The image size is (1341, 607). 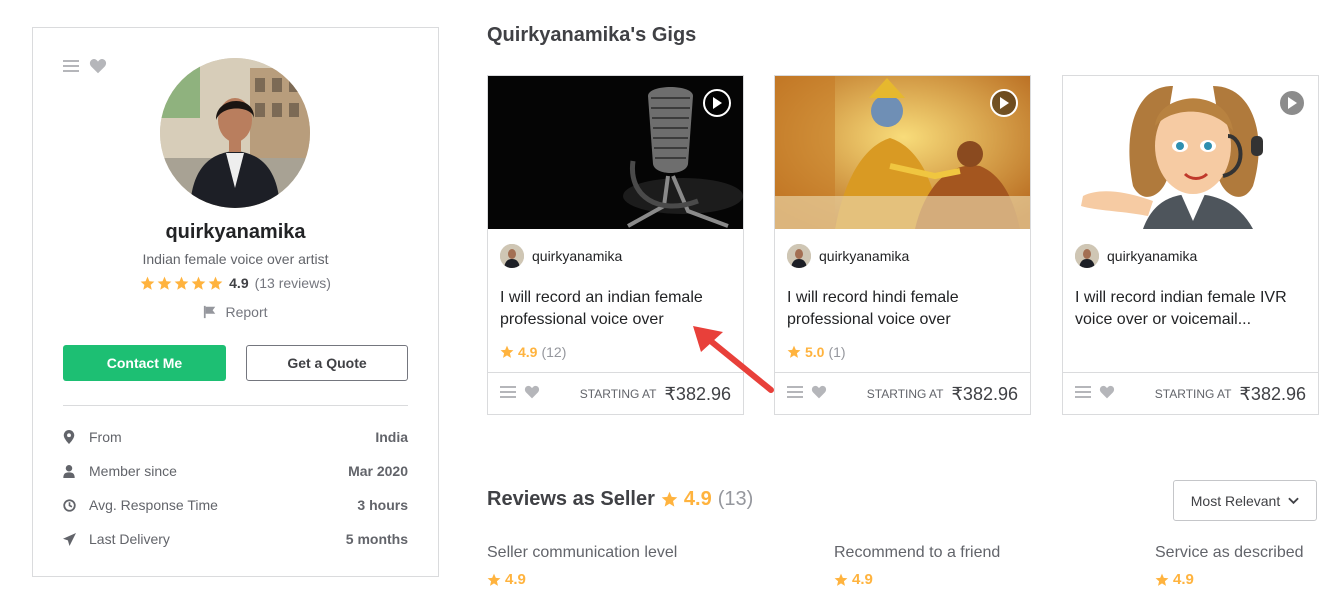 What do you see at coordinates (391, 437) in the screenshot?
I see `stat-value: India` at bounding box center [391, 437].